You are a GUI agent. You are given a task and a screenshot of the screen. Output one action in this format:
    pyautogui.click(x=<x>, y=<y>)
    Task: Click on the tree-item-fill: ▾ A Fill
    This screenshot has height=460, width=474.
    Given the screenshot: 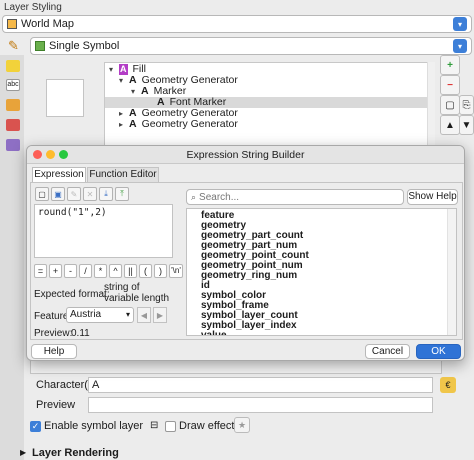 What is the action you would take?
    pyautogui.click(x=127, y=69)
    